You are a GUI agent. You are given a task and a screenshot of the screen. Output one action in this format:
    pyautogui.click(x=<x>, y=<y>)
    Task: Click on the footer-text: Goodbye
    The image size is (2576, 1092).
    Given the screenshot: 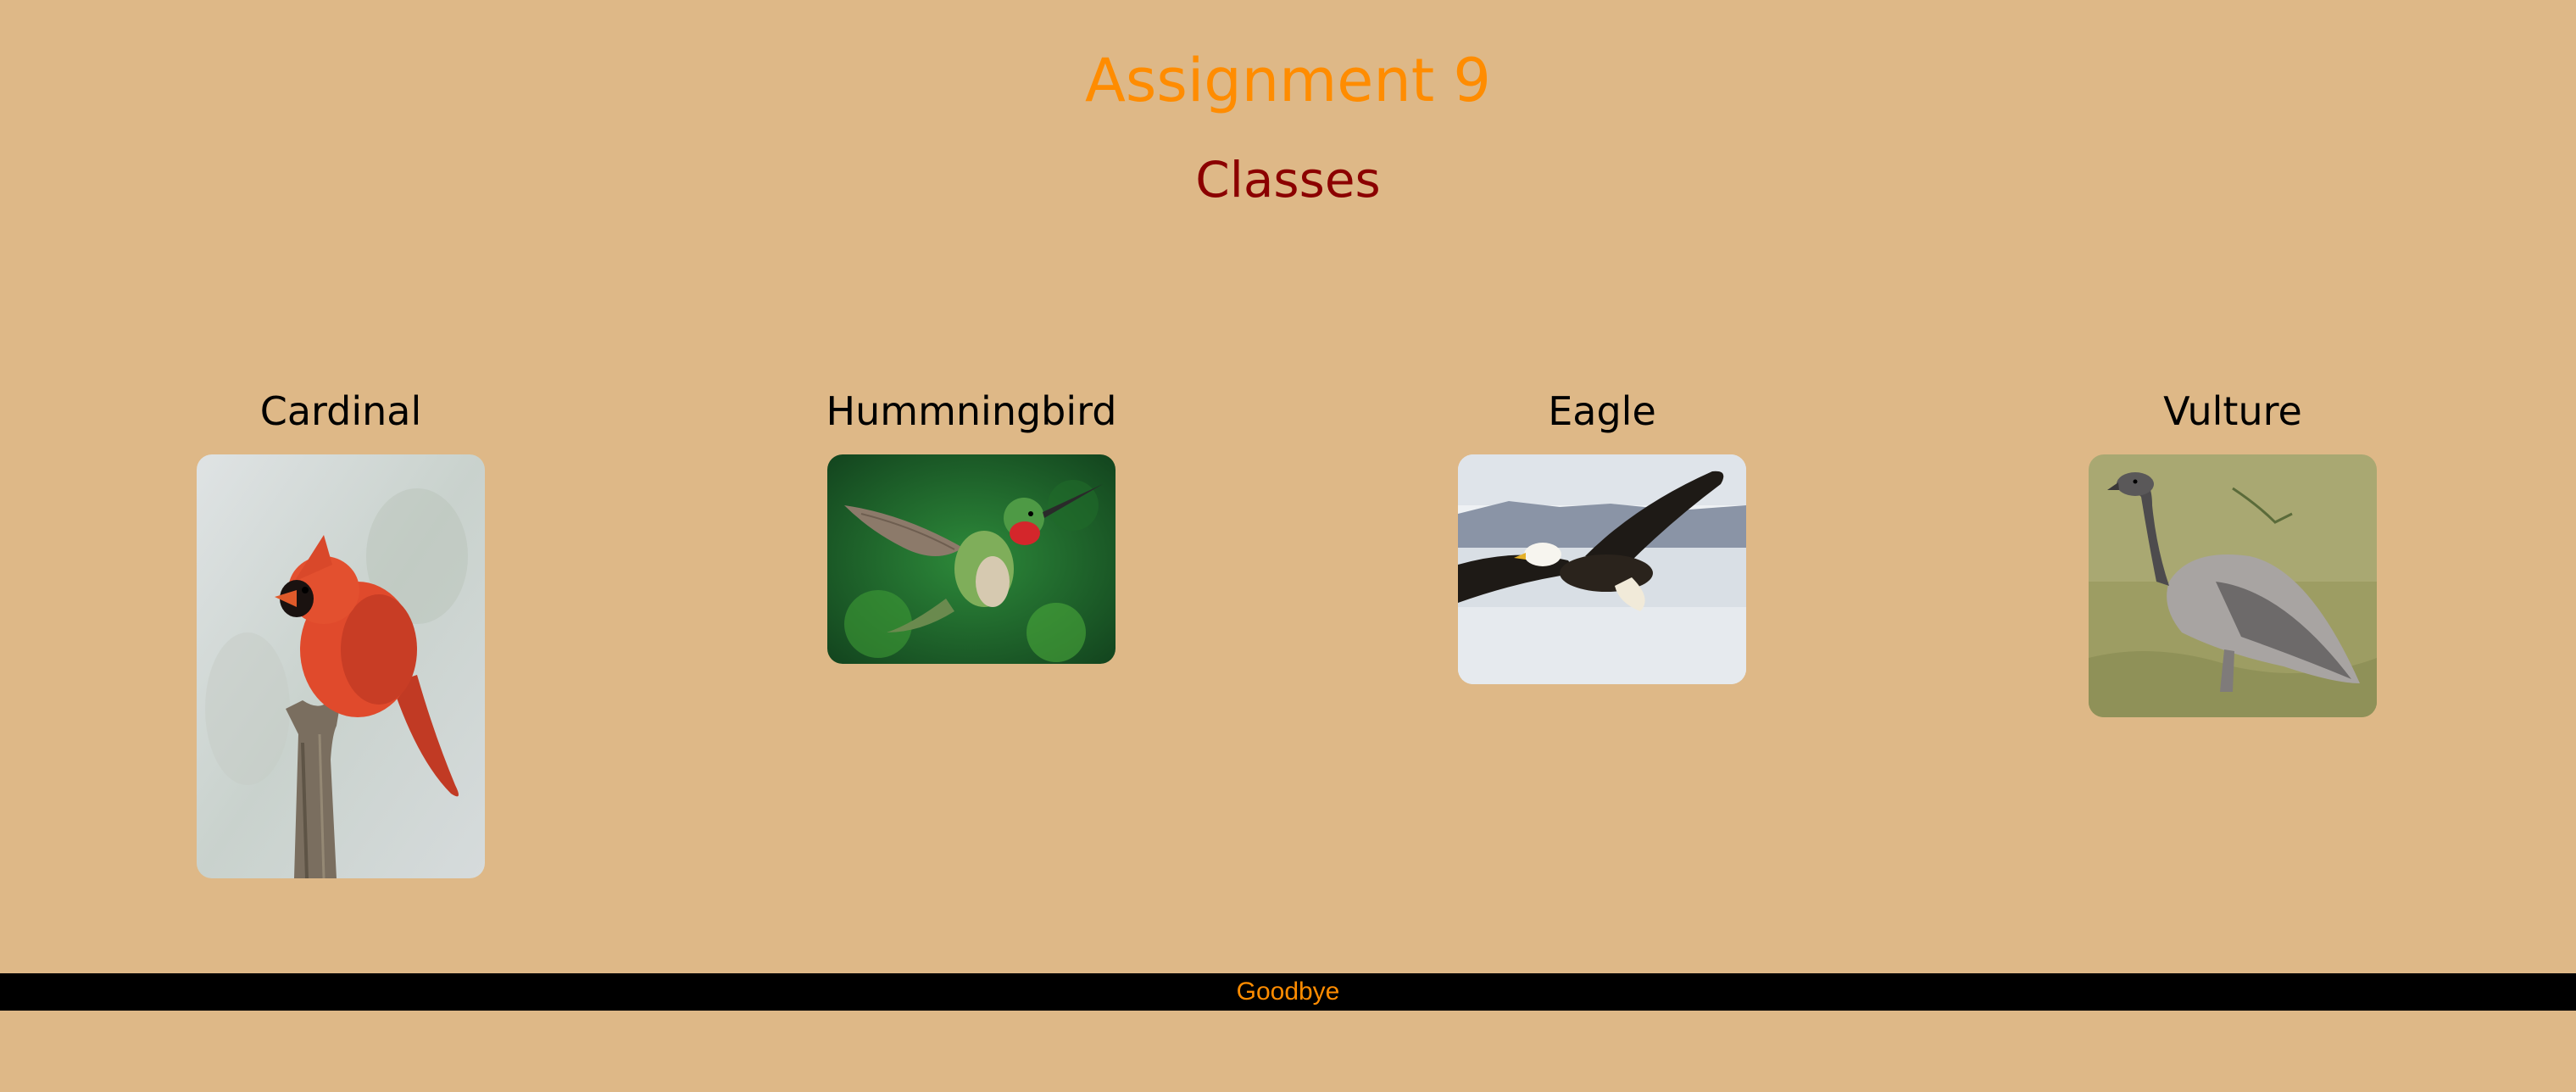 What is the action you would take?
    pyautogui.click(x=1288, y=992)
    